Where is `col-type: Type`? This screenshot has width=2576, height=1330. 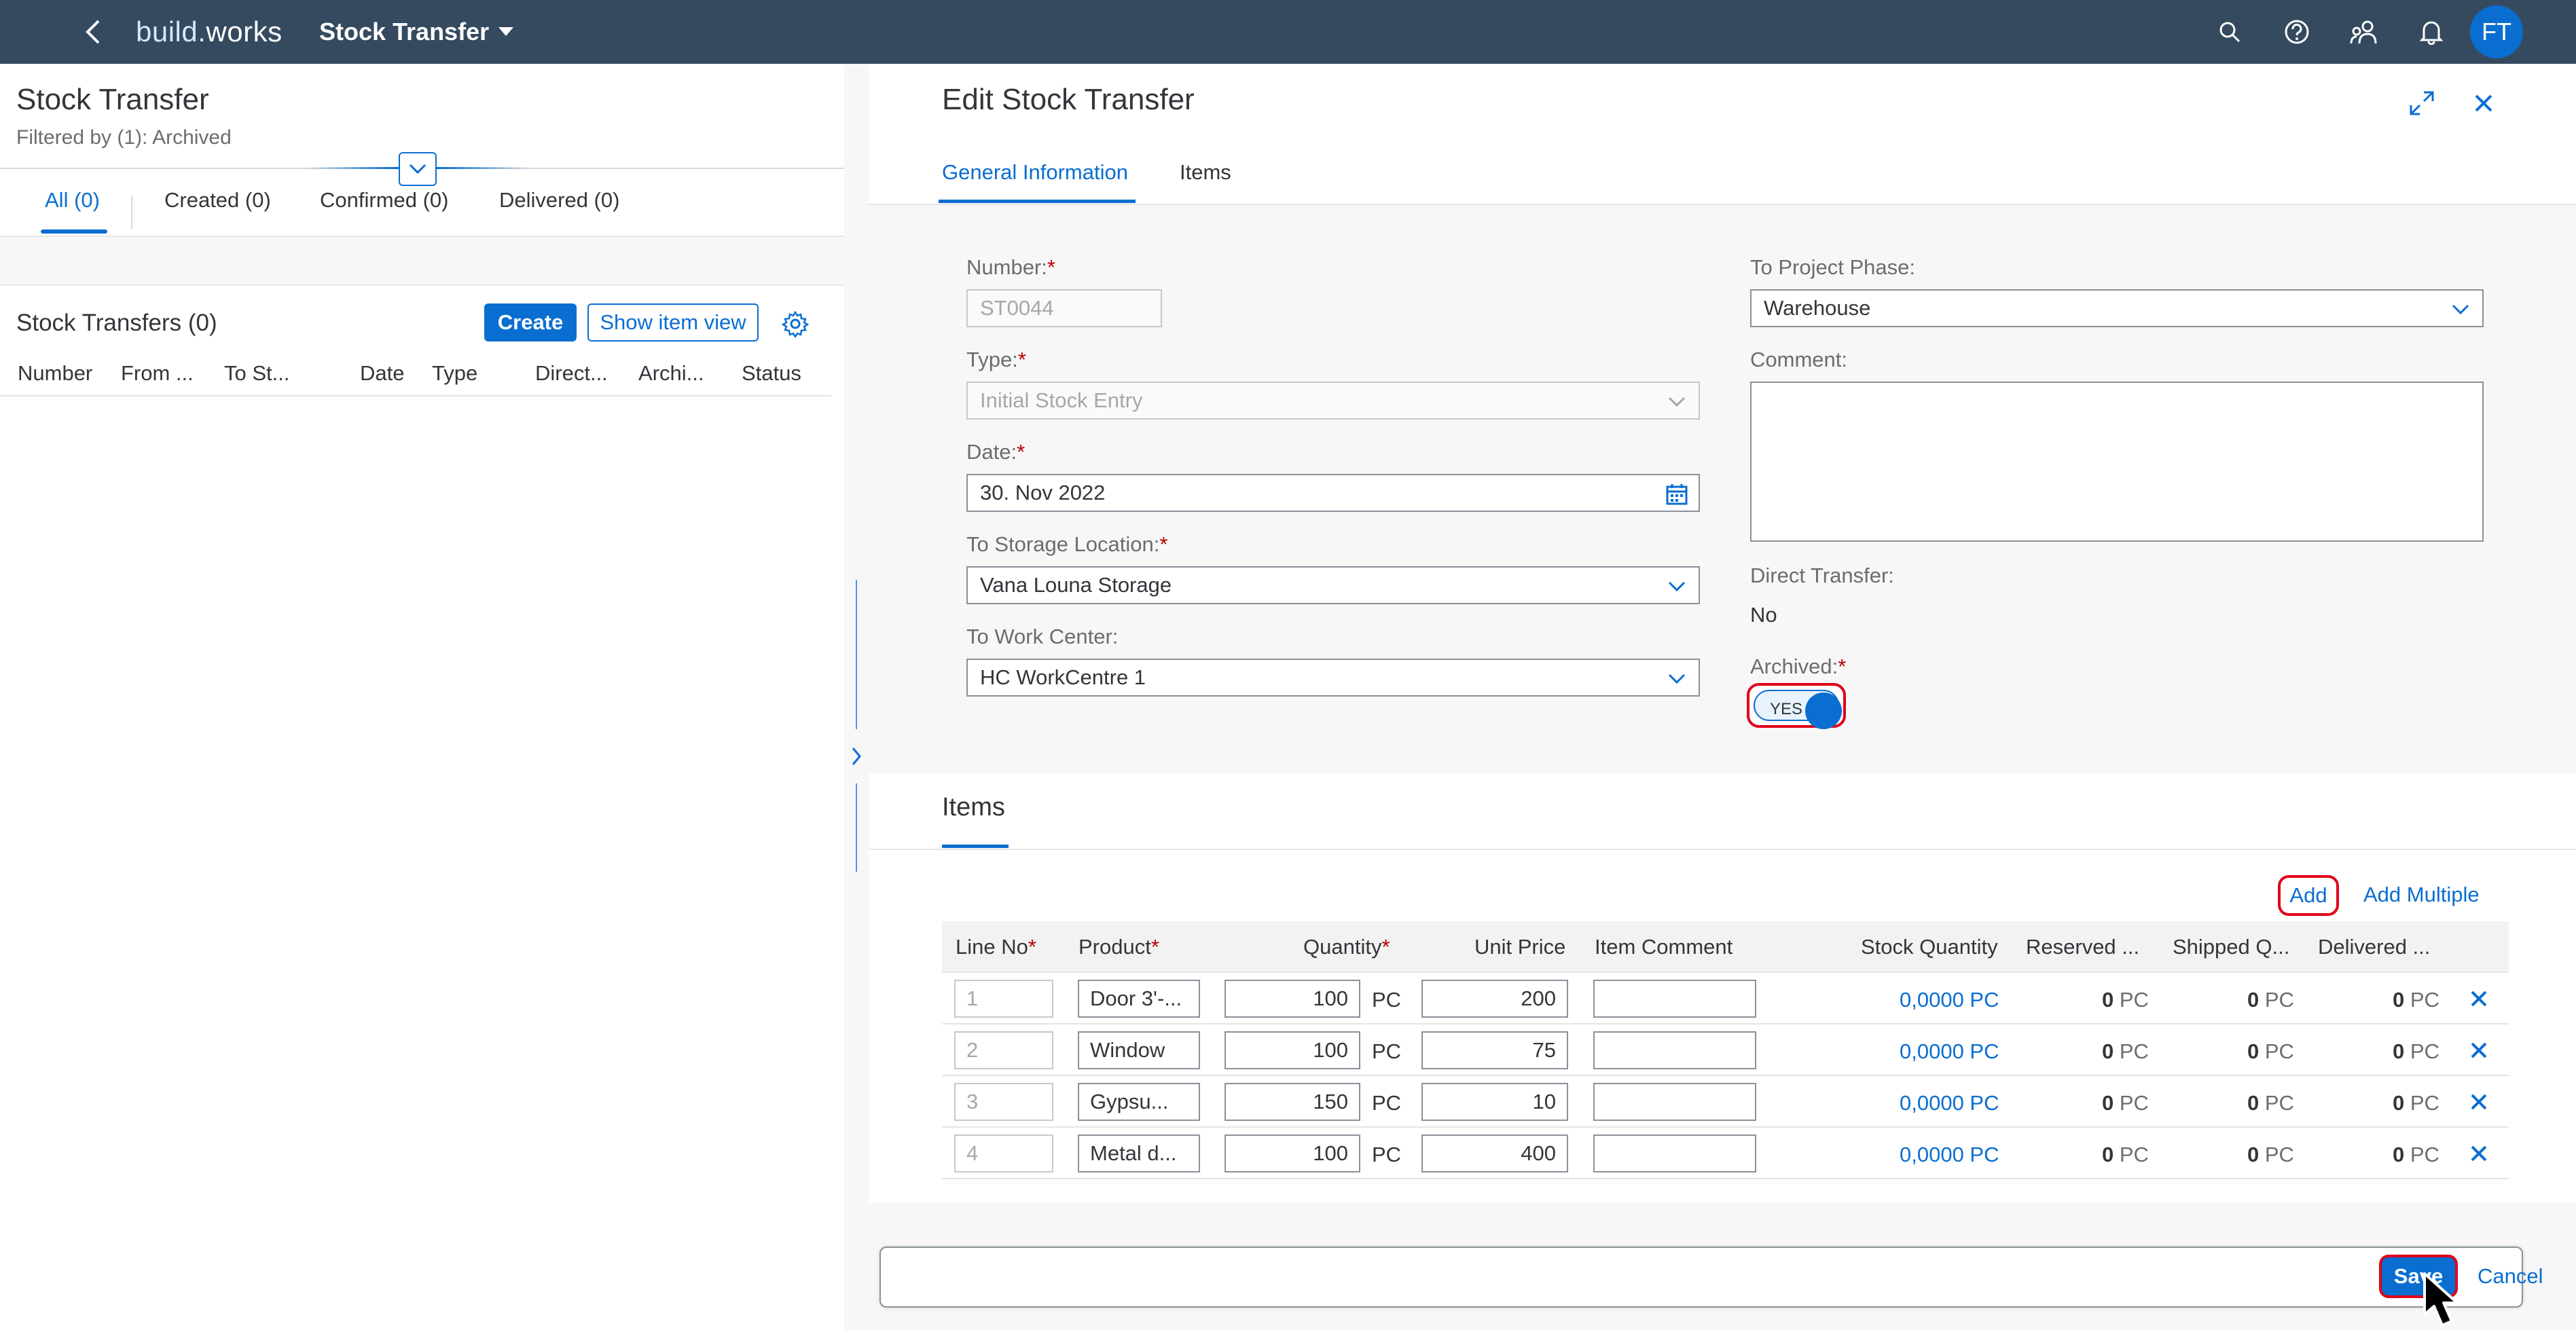
col-type: Type is located at coordinates (454, 373).